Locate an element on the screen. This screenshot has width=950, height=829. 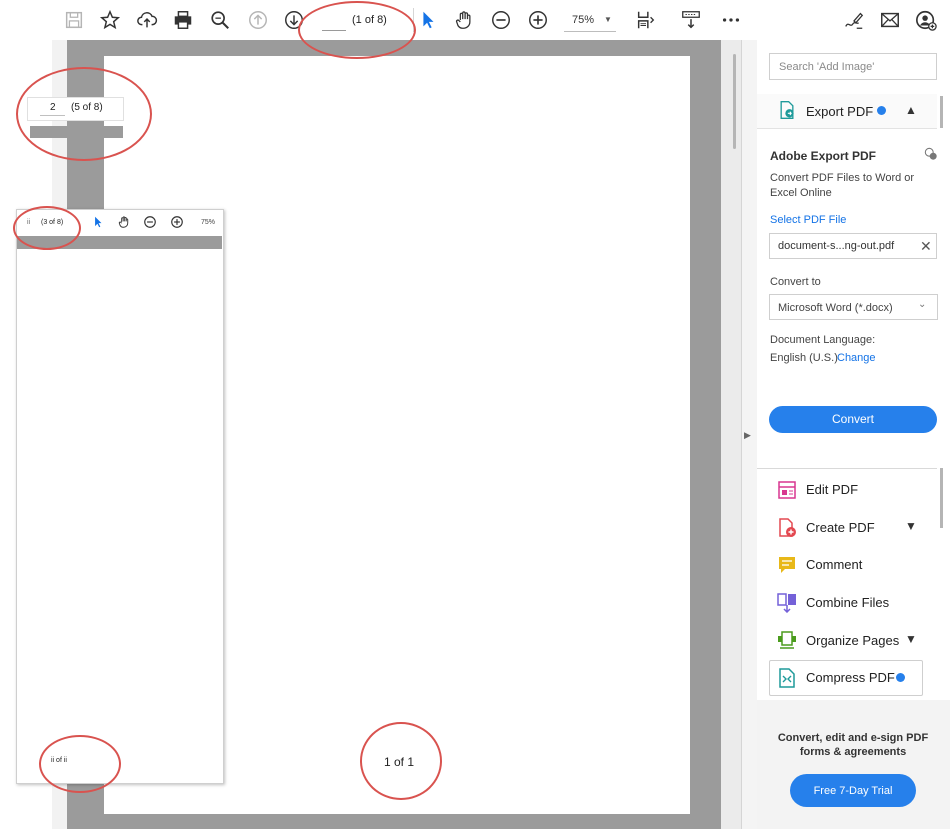
tool-create-pdf: Create PDF ▼ is located at coordinates (847, 528).